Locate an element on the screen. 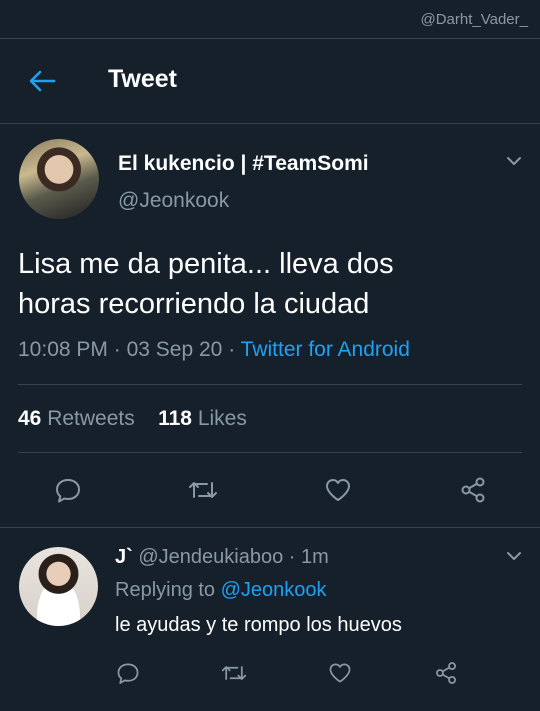  tweet-stats: 46 Retweets 118 Likes is located at coordinates (132, 419).